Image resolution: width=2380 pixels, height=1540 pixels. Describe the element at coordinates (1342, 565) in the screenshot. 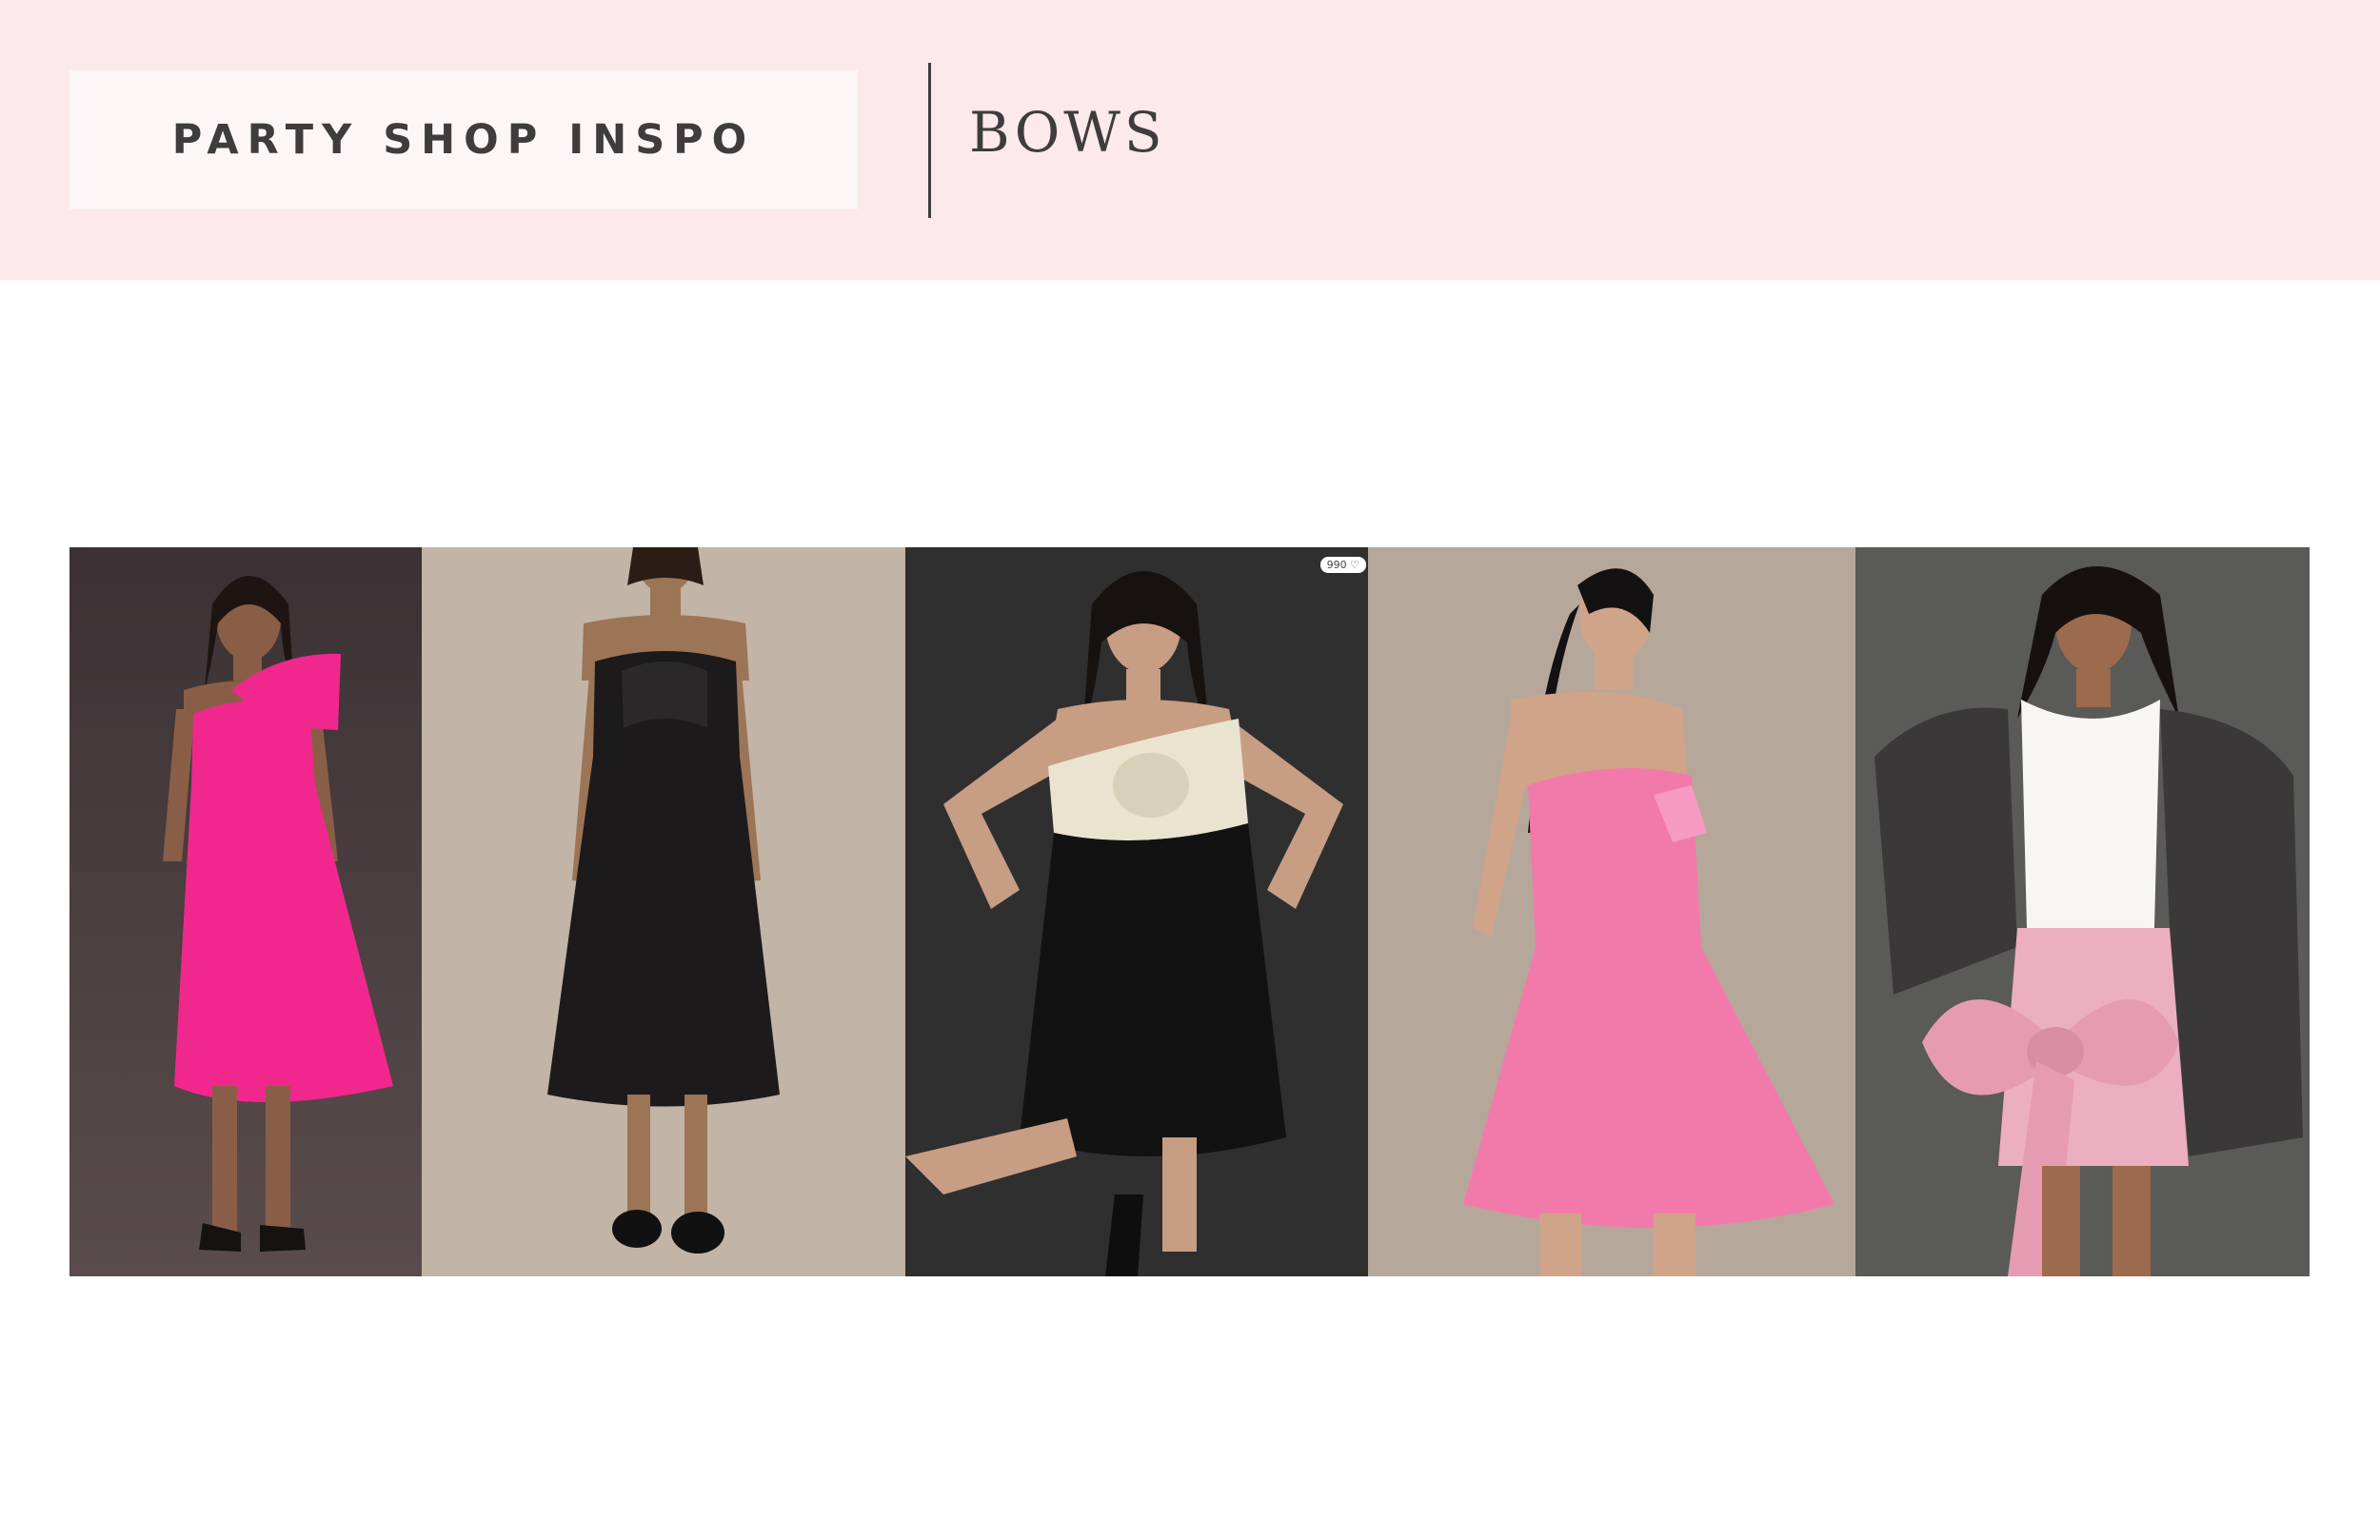

I see `like-count-badge: 990 ♡` at that location.